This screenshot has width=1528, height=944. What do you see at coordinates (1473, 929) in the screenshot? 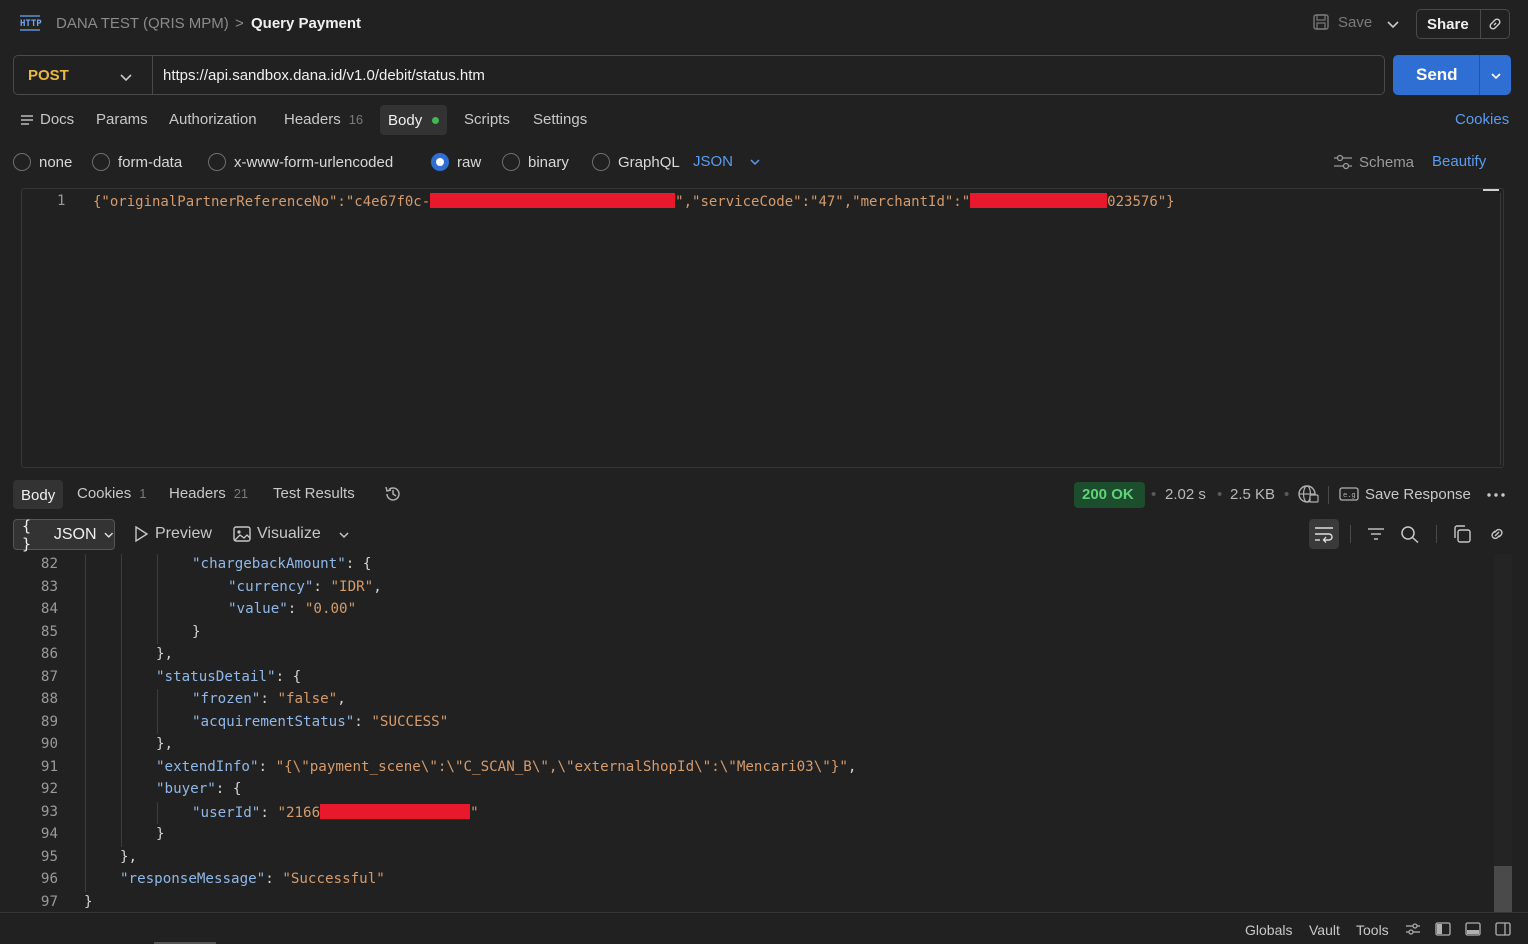
I see `layout-bottom-icon` at bounding box center [1473, 929].